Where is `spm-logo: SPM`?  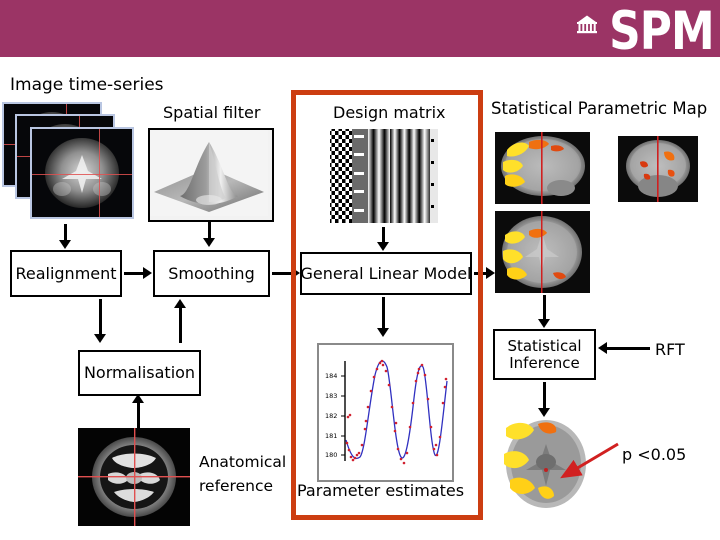 spm-logo: SPM is located at coordinates (645, 31).